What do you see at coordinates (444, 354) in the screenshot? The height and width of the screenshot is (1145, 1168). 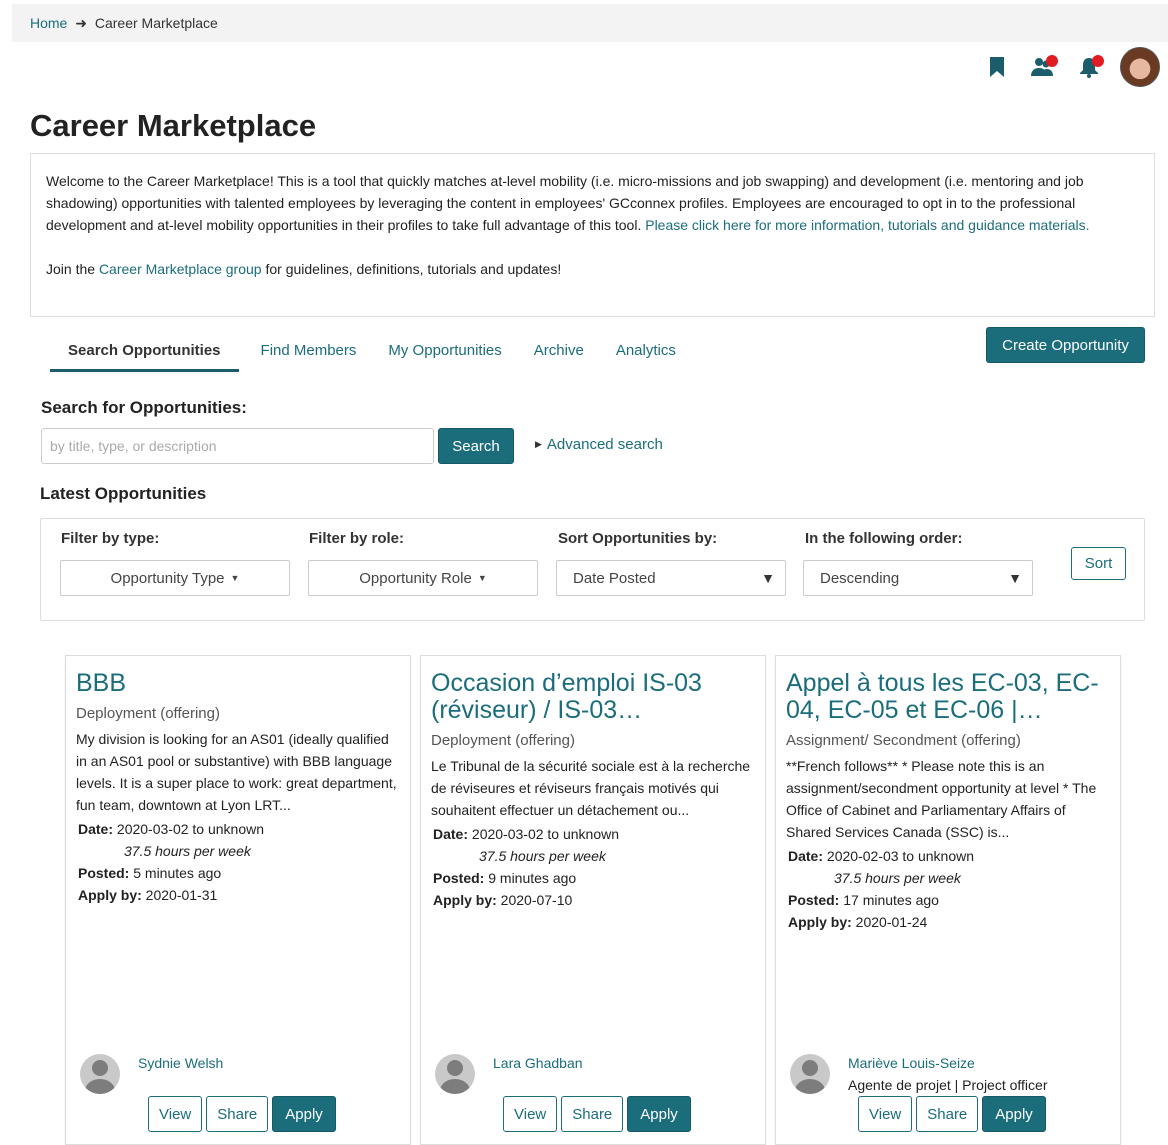 I see `tab-my-opportunities: My Opportunities` at bounding box center [444, 354].